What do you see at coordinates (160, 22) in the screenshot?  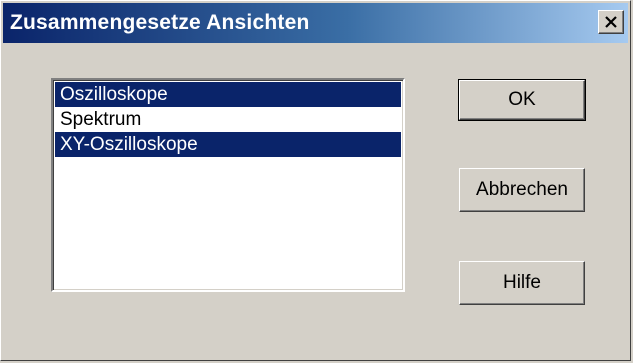 I see `window-title: Zusammengesetze Ansichten` at bounding box center [160, 22].